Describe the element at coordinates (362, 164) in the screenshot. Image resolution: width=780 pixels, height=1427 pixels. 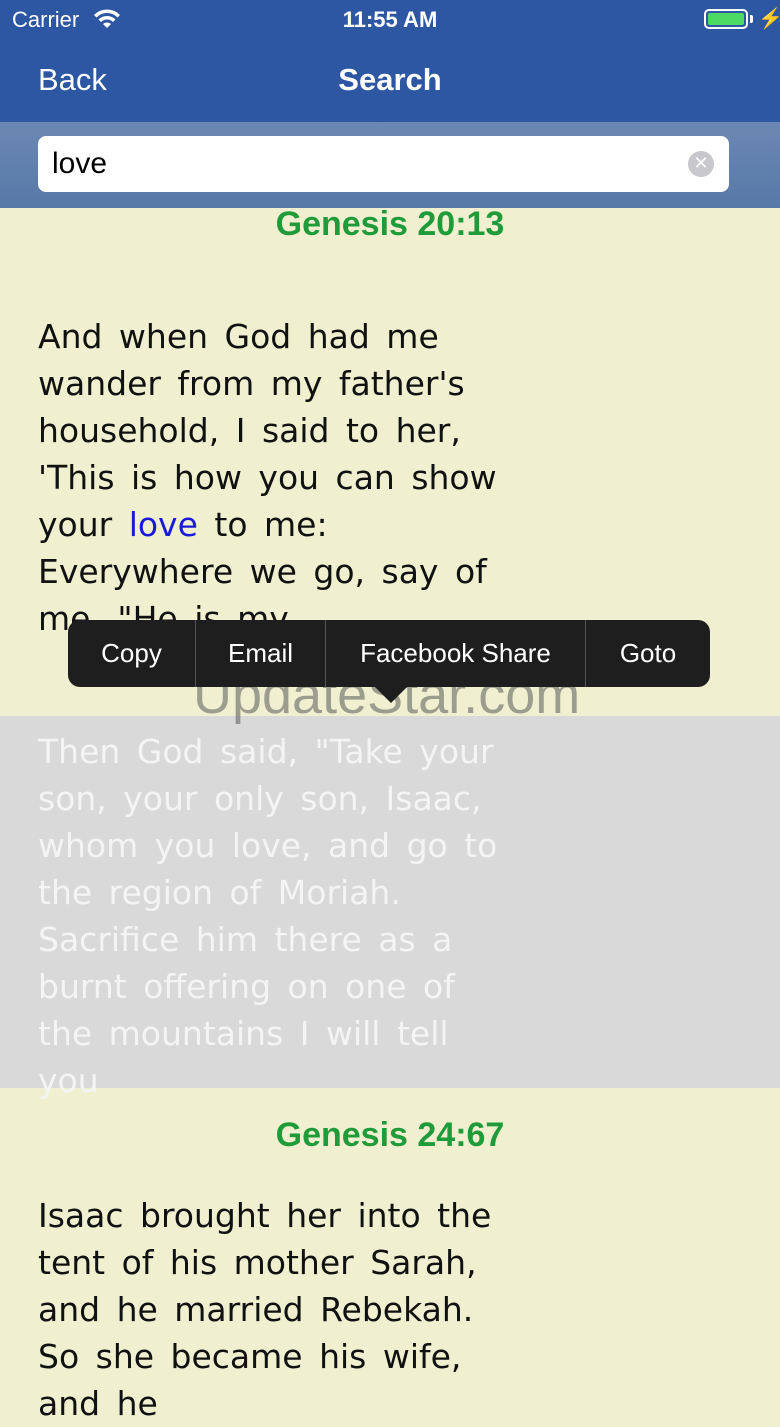
I see `search-input` at that location.